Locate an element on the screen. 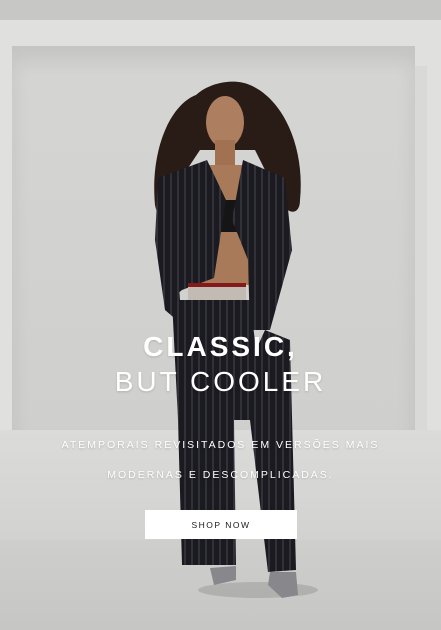 This screenshot has height=630, width=441. shop-now-button: SHOP NOW is located at coordinates (221, 524).